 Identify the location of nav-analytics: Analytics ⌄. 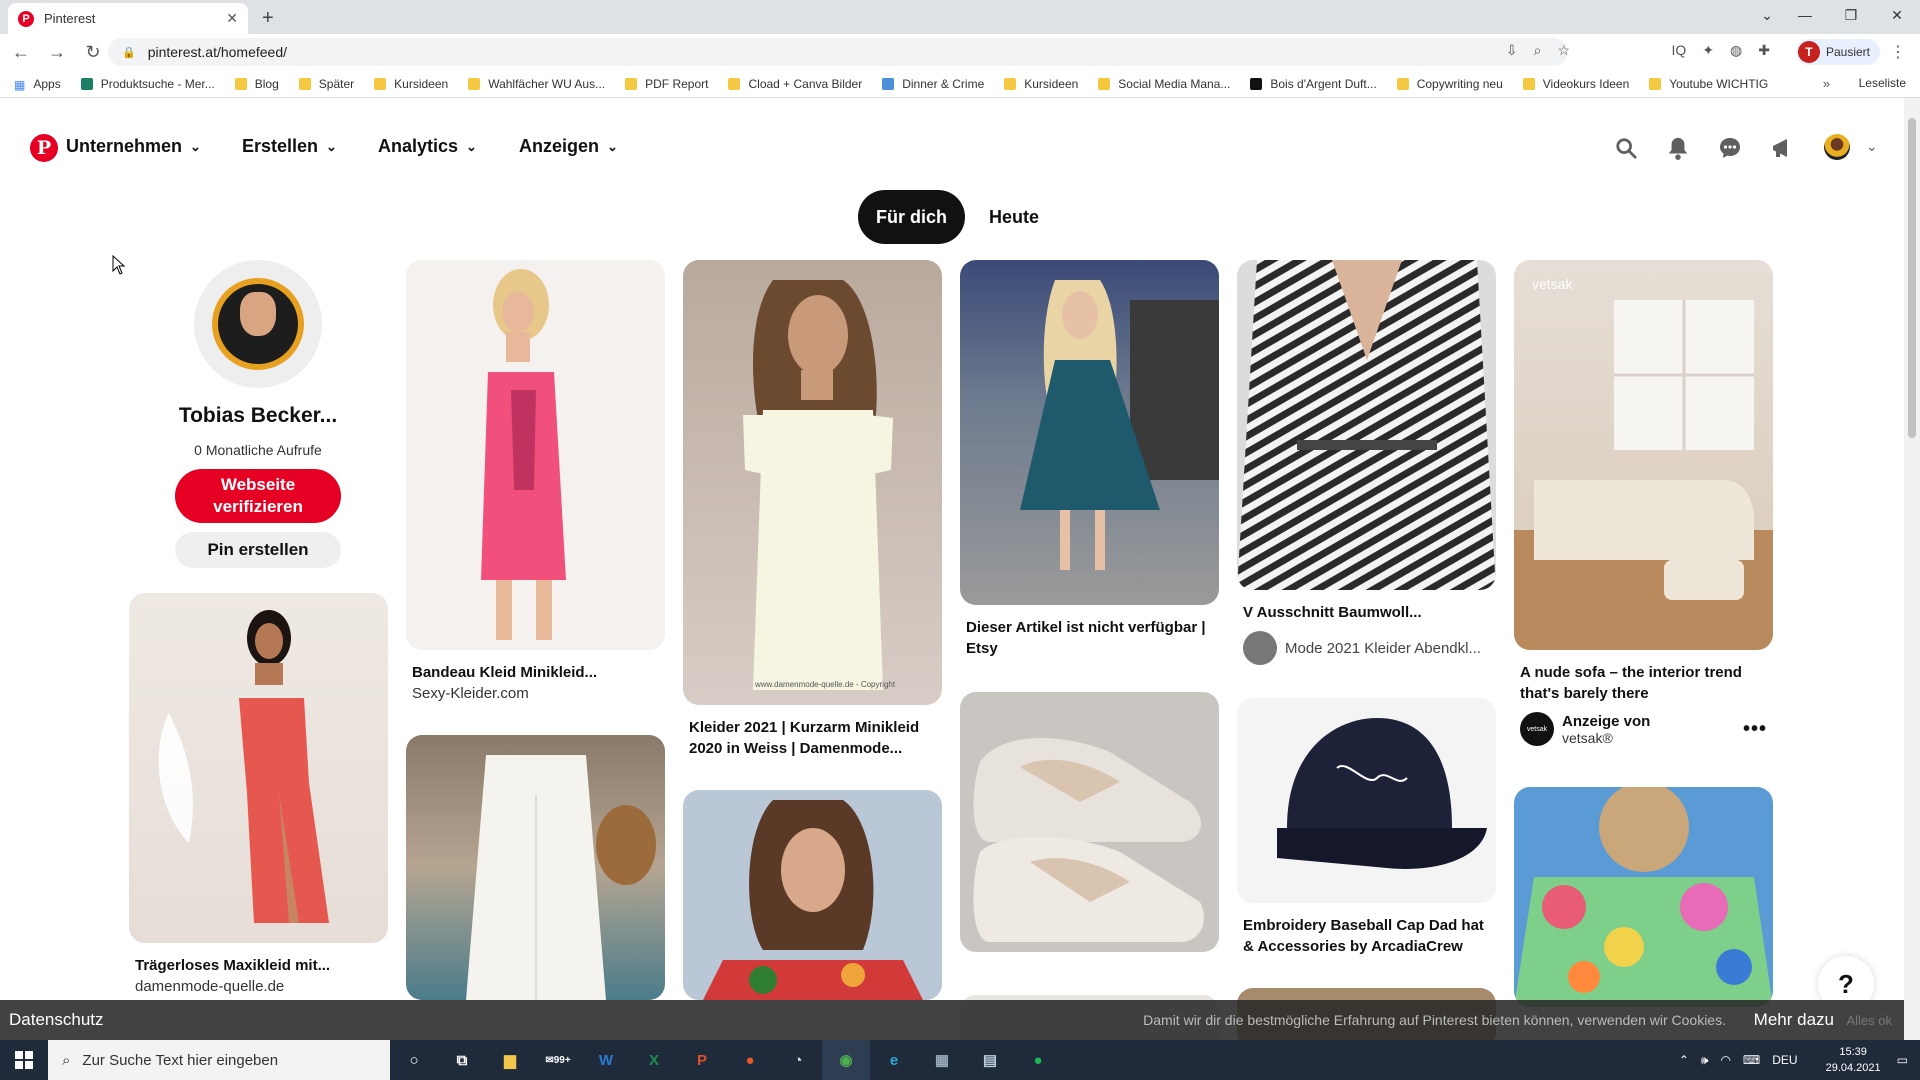
(427, 146).